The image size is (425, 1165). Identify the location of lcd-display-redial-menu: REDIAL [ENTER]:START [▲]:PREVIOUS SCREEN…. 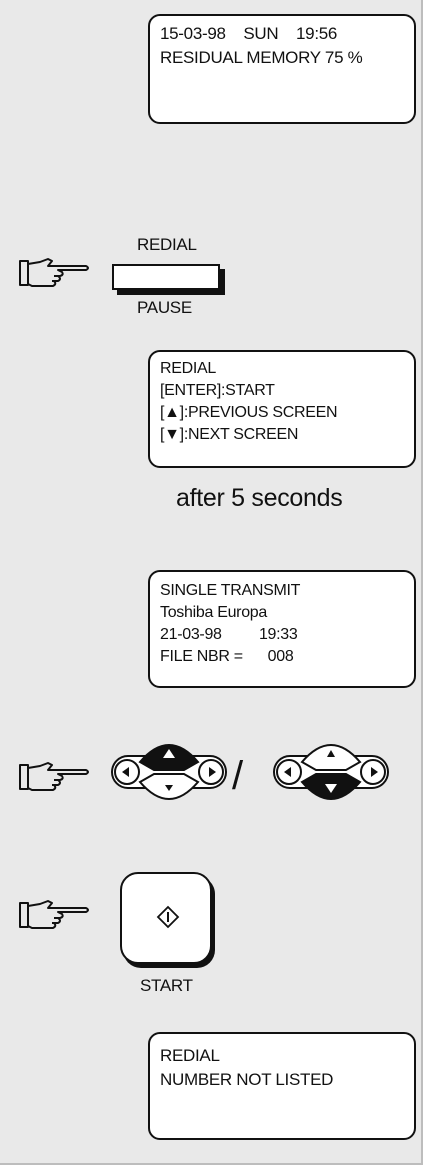
(282, 409).